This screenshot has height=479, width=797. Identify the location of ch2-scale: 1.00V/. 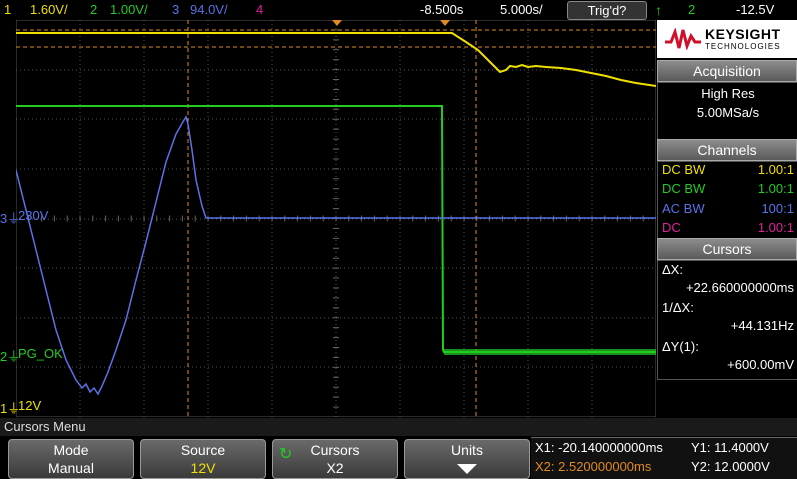
(129, 9).